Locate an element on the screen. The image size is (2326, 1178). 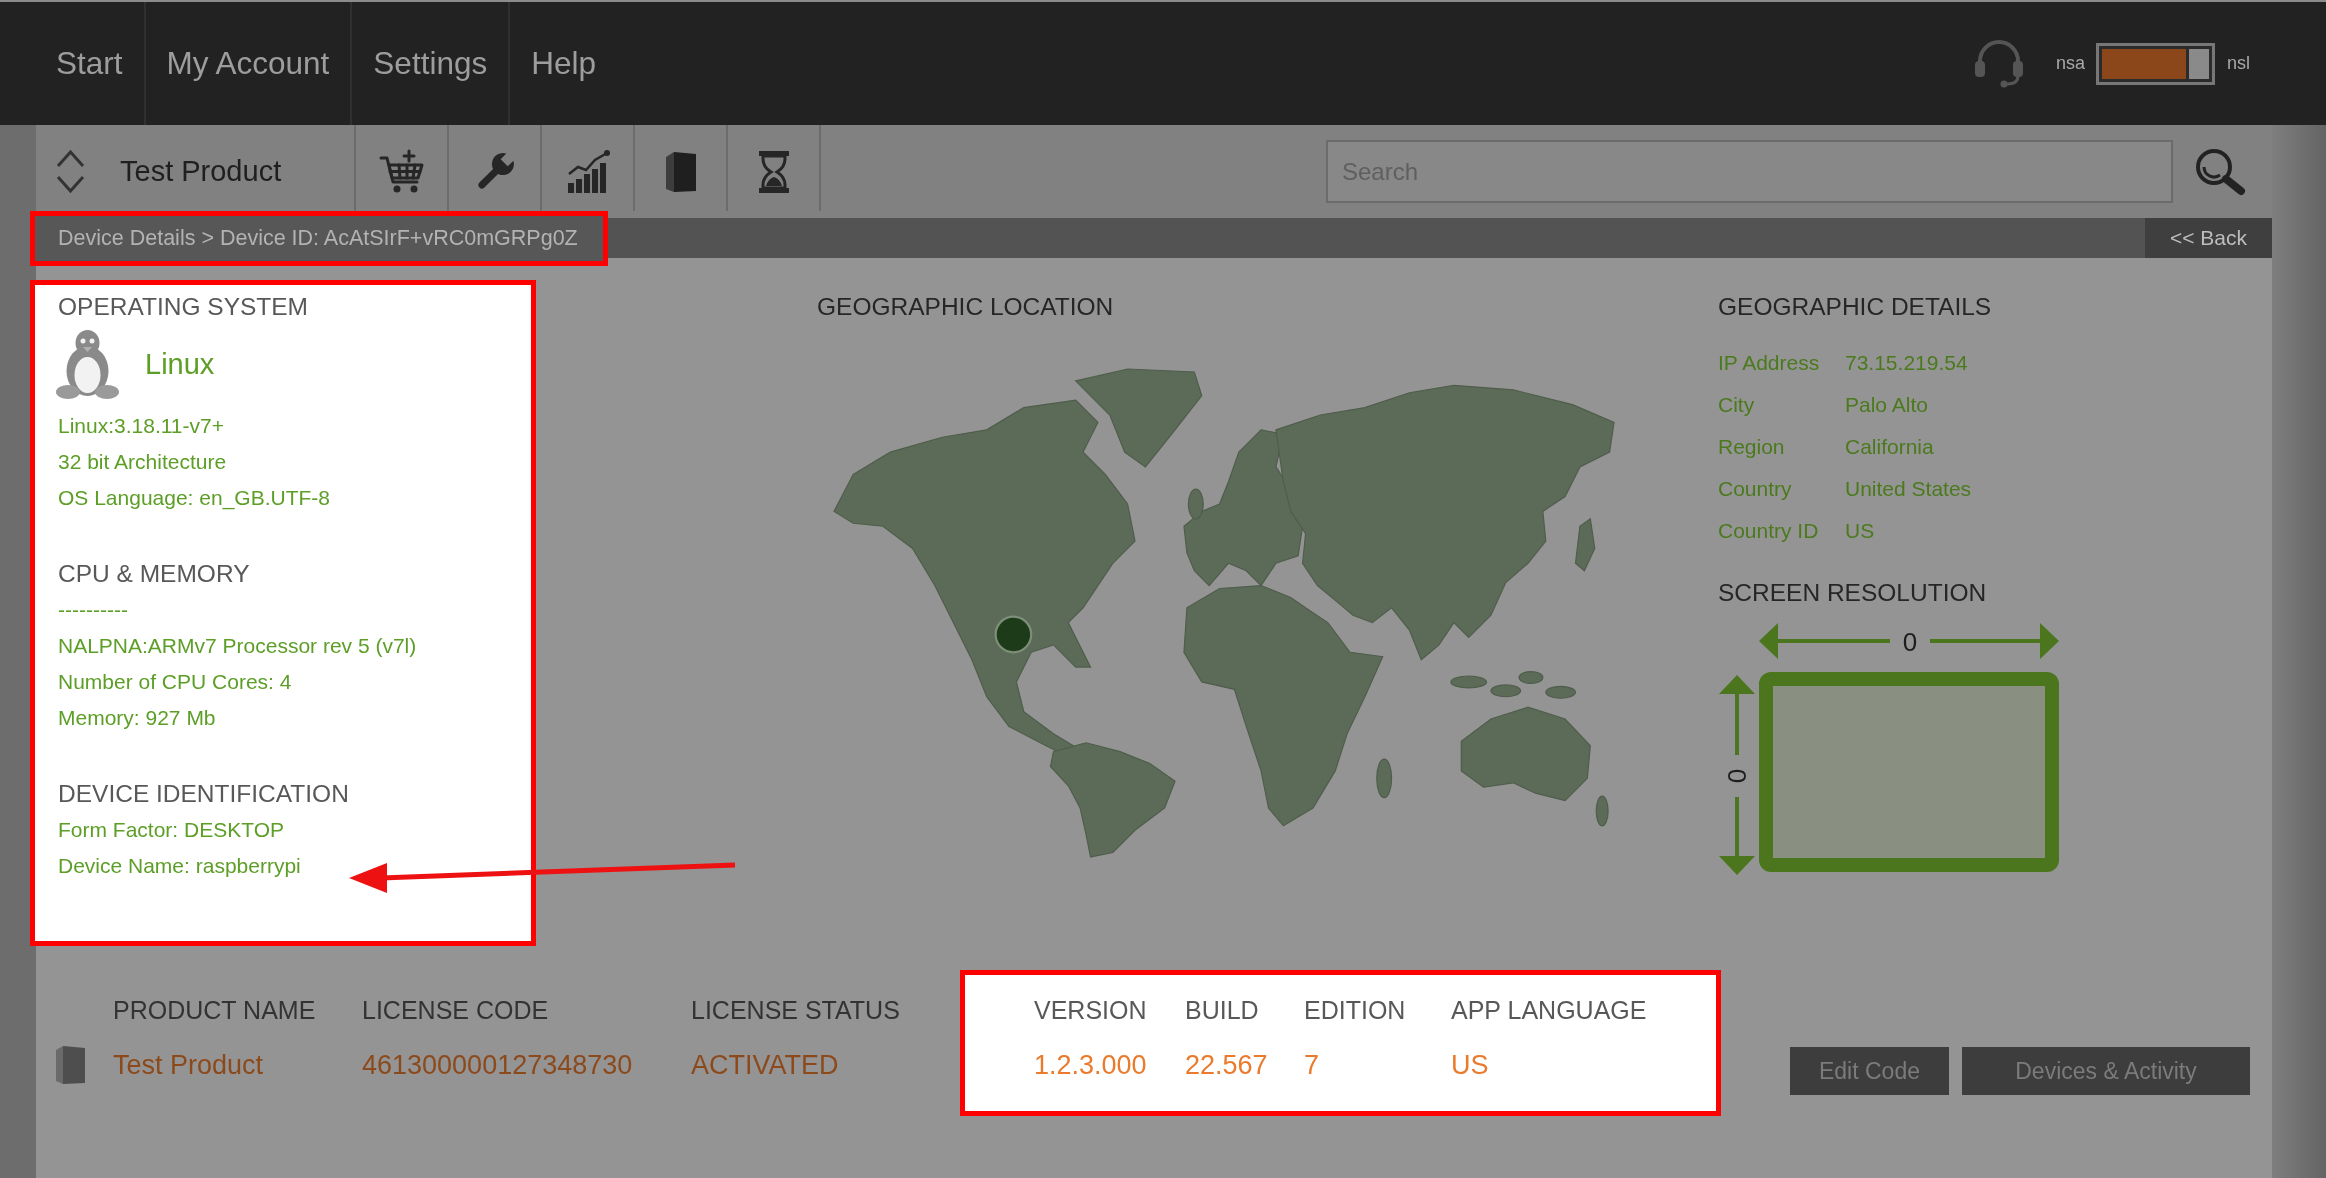
column-value: ACTIVATED is located at coordinates (765, 1065).